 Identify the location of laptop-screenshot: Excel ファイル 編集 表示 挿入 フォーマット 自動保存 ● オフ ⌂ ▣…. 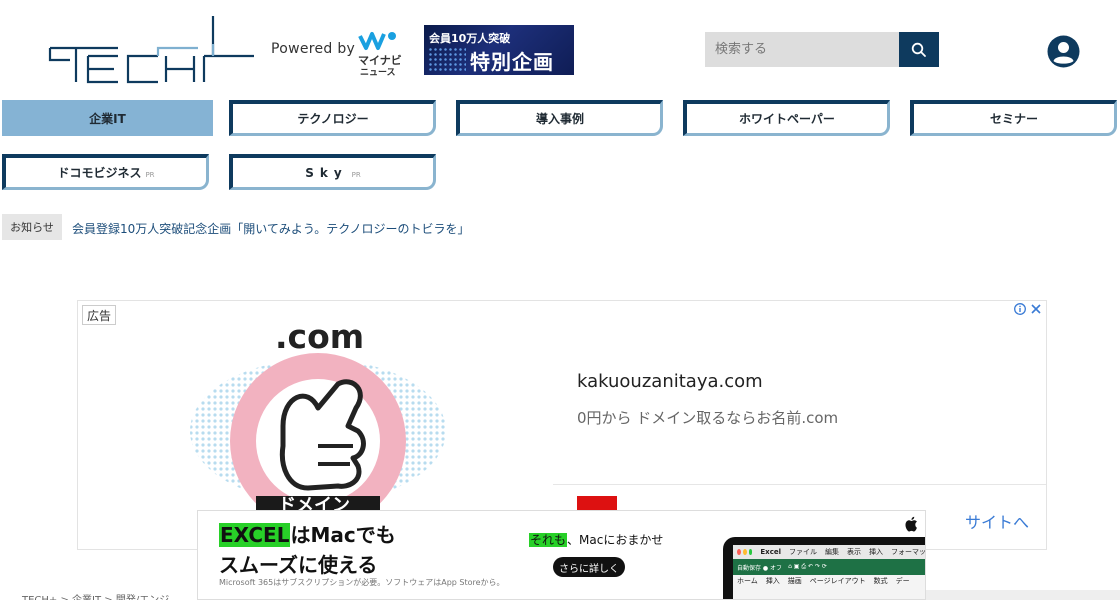
(824, 568).